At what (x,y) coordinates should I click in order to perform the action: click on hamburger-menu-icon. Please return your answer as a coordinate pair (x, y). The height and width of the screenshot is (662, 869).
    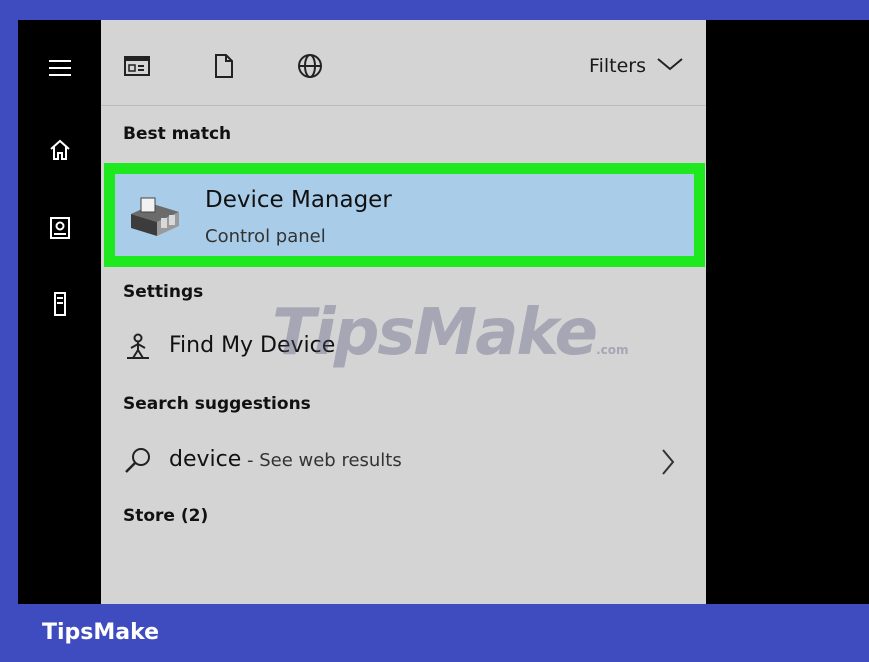
    Looking at the image, I should click on (60, 68).